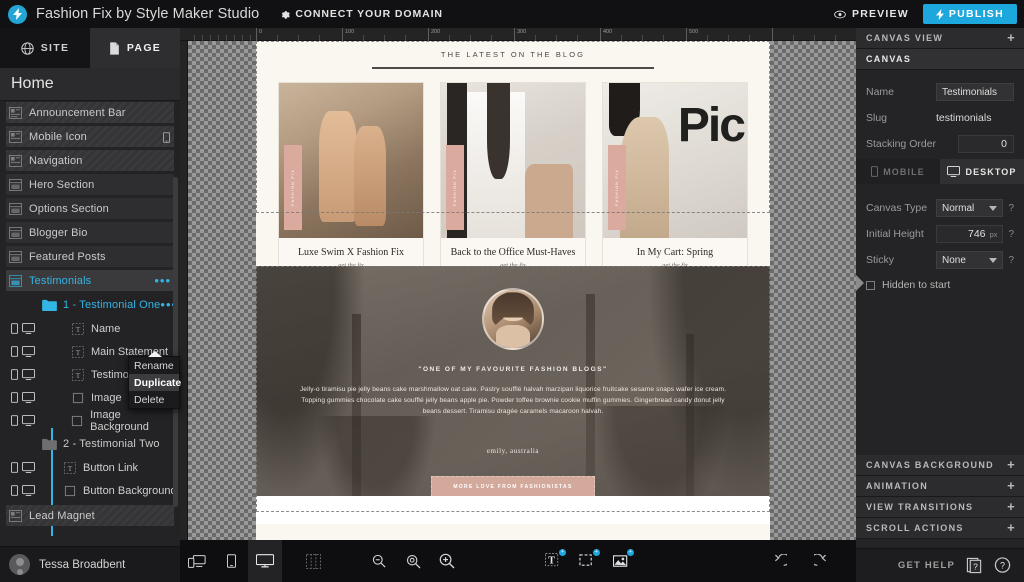 The width and height of the screenshot is (1024, 582). What do you see at coordinates (553, 561) in the screenshot?
I see `add-text-button: T +` at bounding box center [553, 561].